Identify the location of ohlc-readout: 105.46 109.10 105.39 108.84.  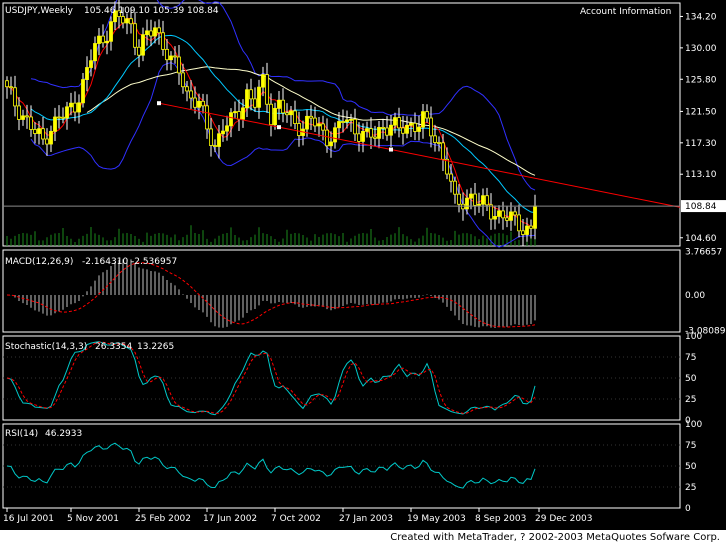
(151, 11).